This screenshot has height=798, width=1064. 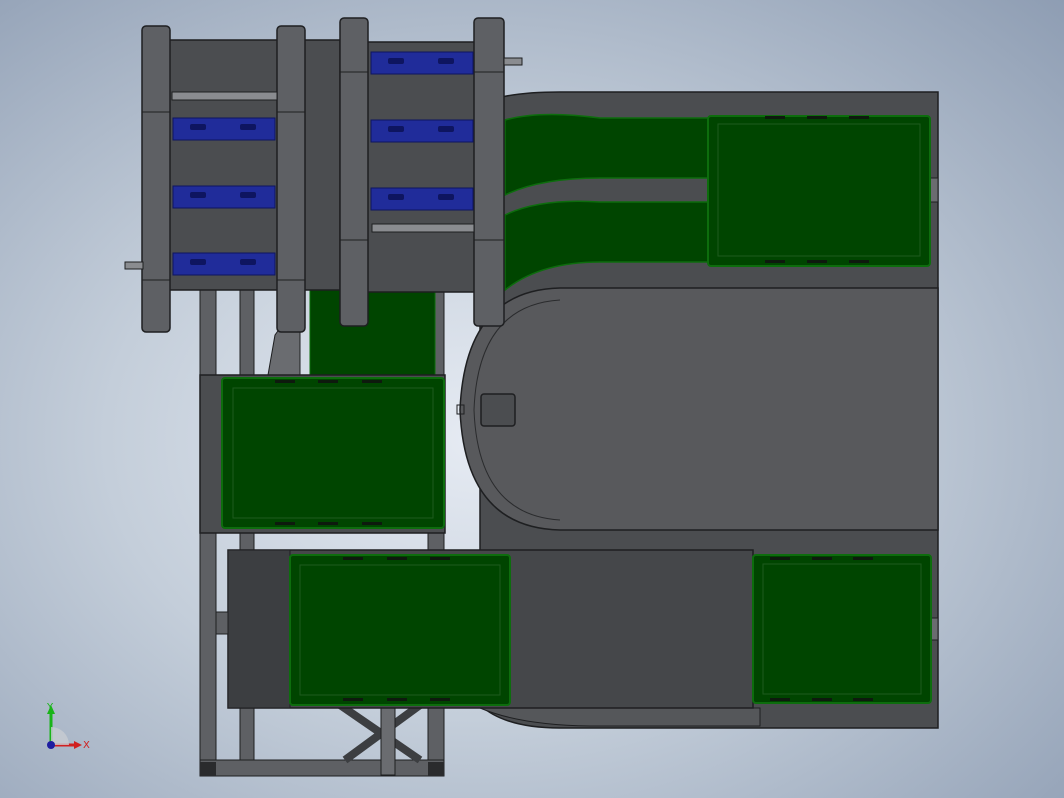 I want to click on module-right-housing, so click(x=420, y=167).